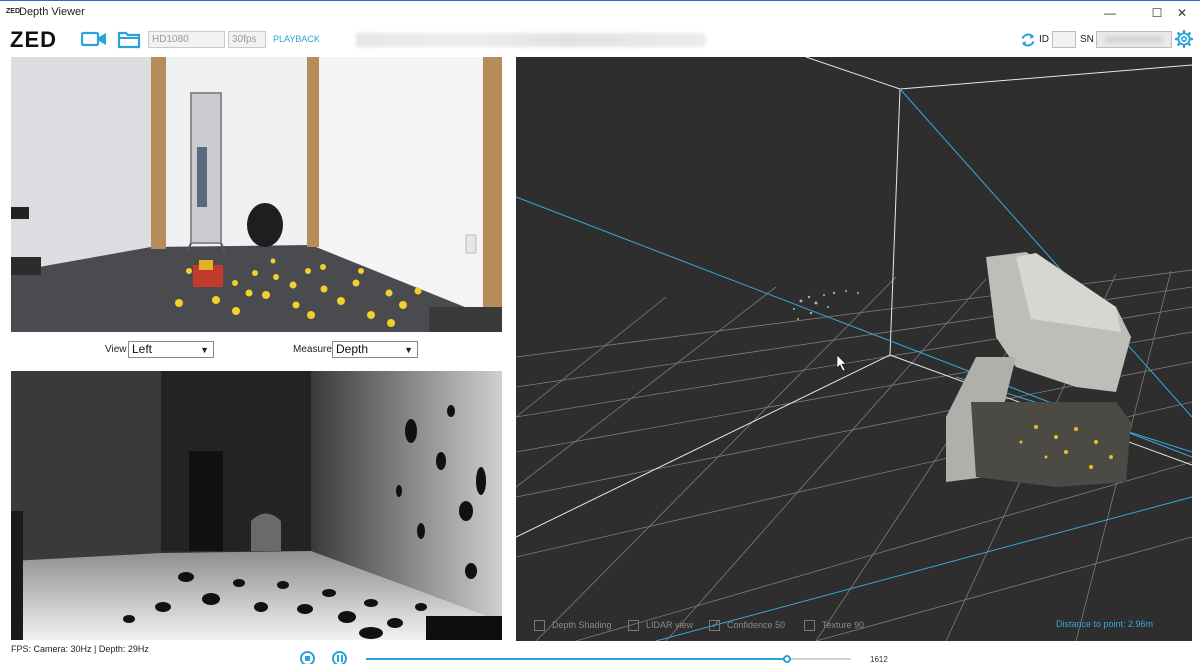  Describe the element at coordinates (186, 39) in the screenshot. I see `resolution-field: HD1080` at that location.